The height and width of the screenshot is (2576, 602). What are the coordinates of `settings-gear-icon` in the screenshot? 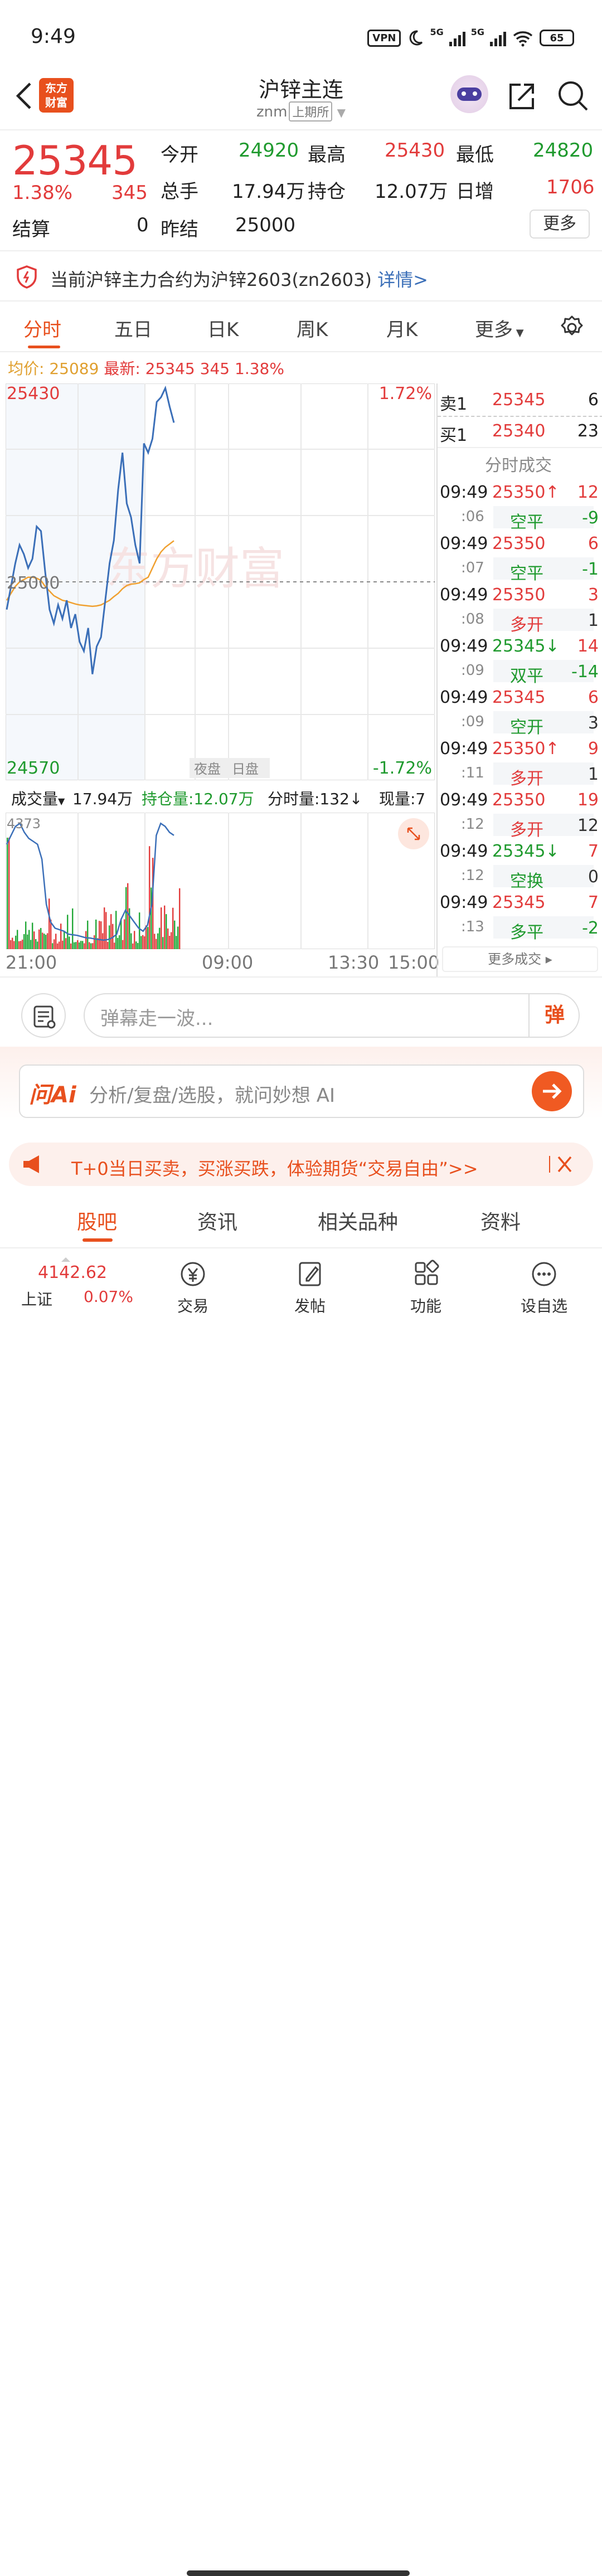 It's located at (572, 327).